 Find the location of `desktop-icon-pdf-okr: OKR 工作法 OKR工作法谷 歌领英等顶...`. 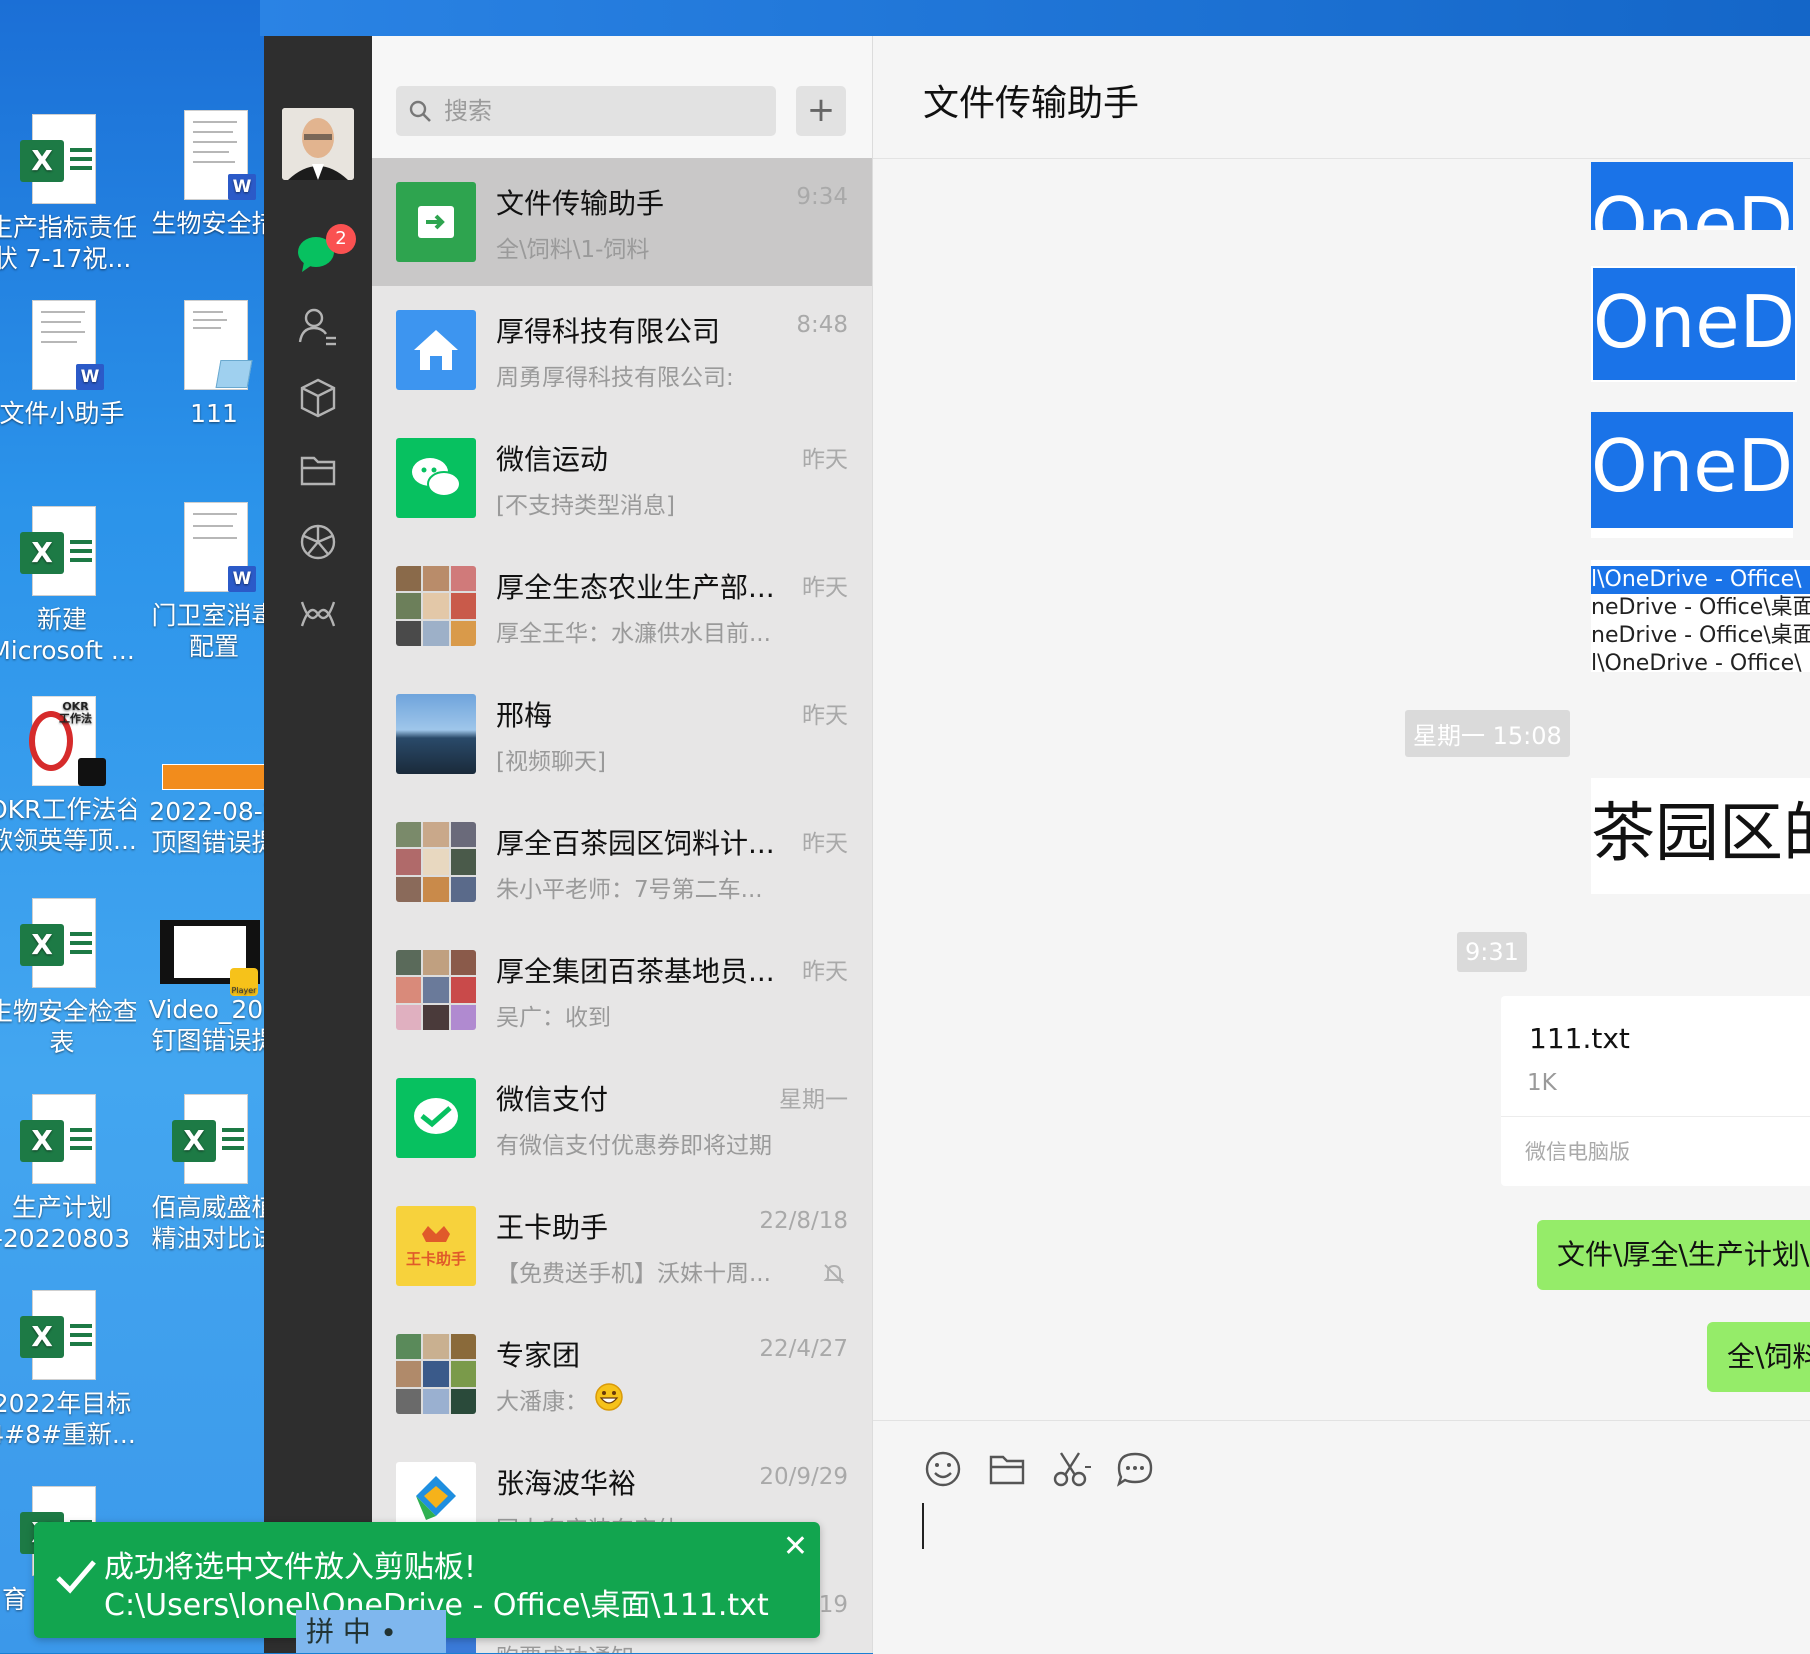

desktop-icon-pdf-okr: OKR 工作法 OKR工作法谷 歌领英等顶... is located at coordinates (68, 776).